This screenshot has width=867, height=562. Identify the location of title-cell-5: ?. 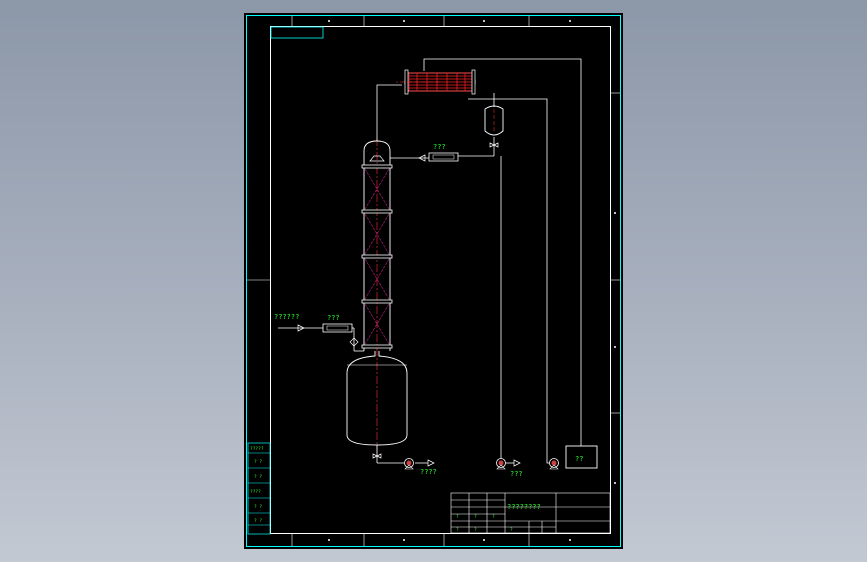
(475, 530).